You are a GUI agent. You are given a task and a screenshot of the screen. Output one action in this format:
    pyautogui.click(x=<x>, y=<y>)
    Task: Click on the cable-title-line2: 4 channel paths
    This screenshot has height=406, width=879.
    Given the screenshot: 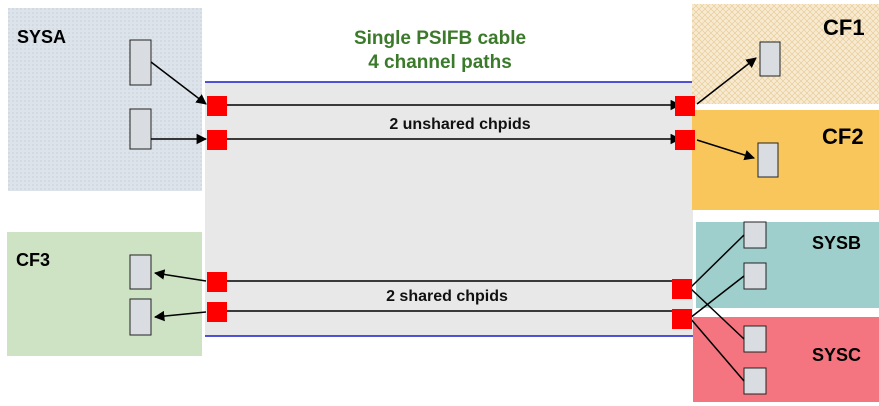 What is the action you would take?
    pyautogui.click(x=440, y=62)
    